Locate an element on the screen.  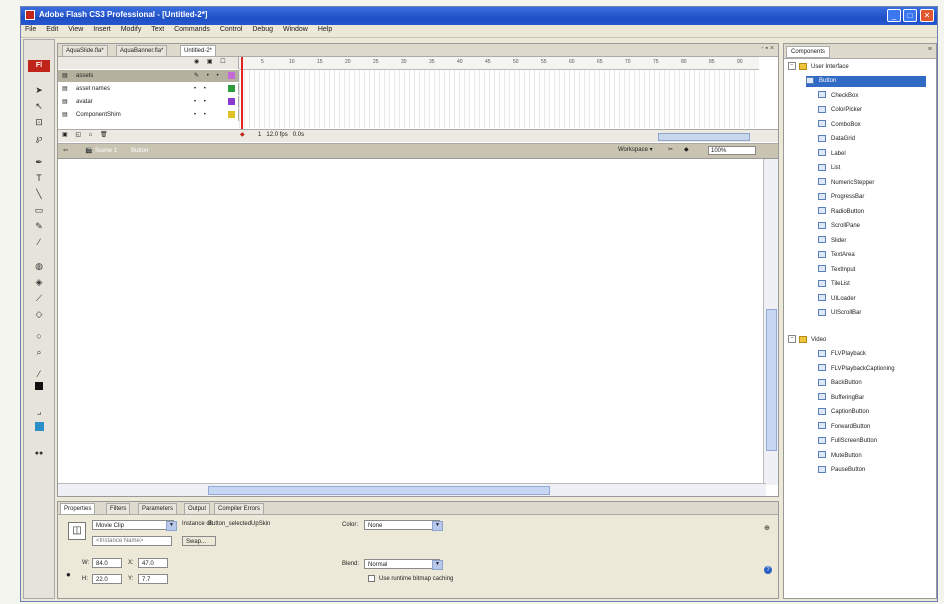
tab-filters: Filters is located at coordinates (118, 508).